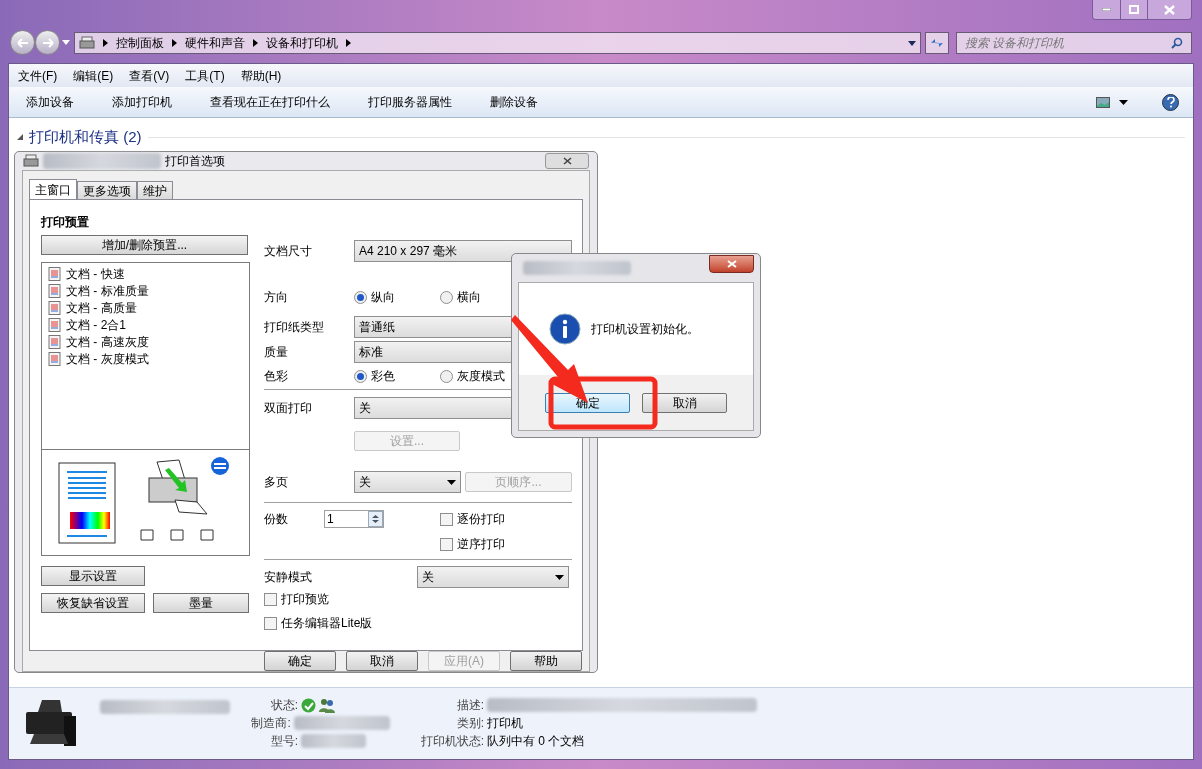  Describe the element at coordinates (288, 408) in the screenshot. I see `field-label: 双面打印` at that location.